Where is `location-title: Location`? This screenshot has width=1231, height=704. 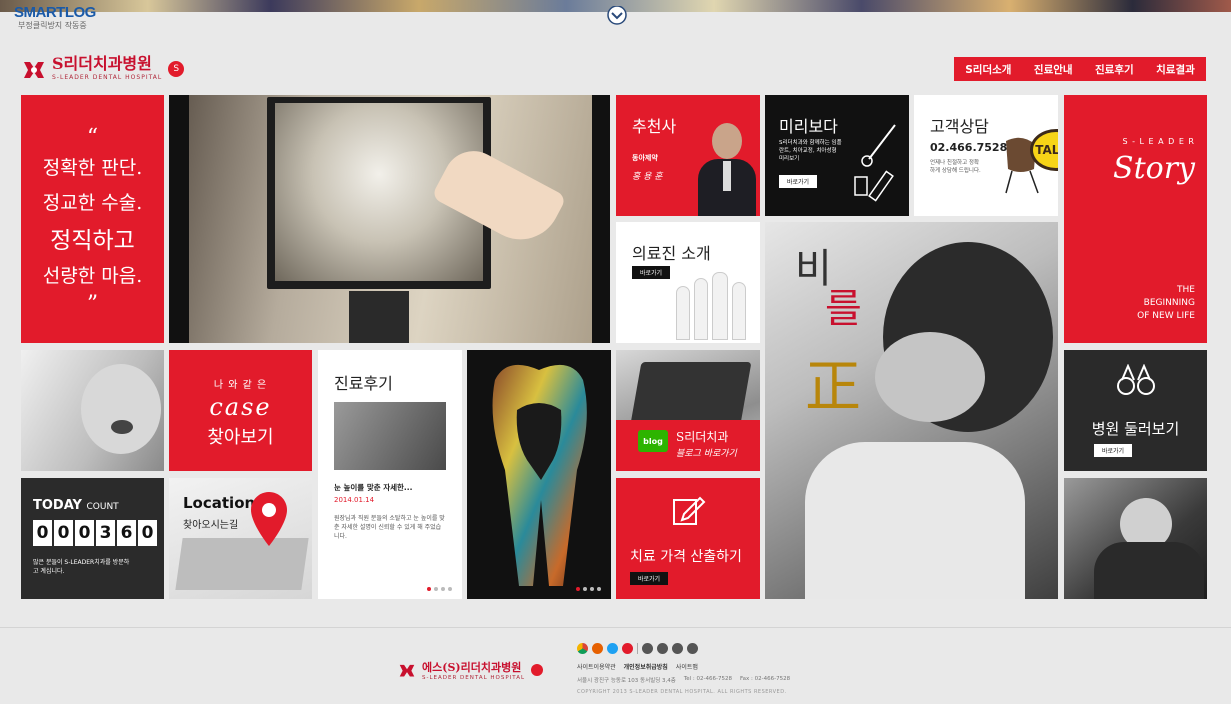 location-title: Location is located at coordinates (219, 503).